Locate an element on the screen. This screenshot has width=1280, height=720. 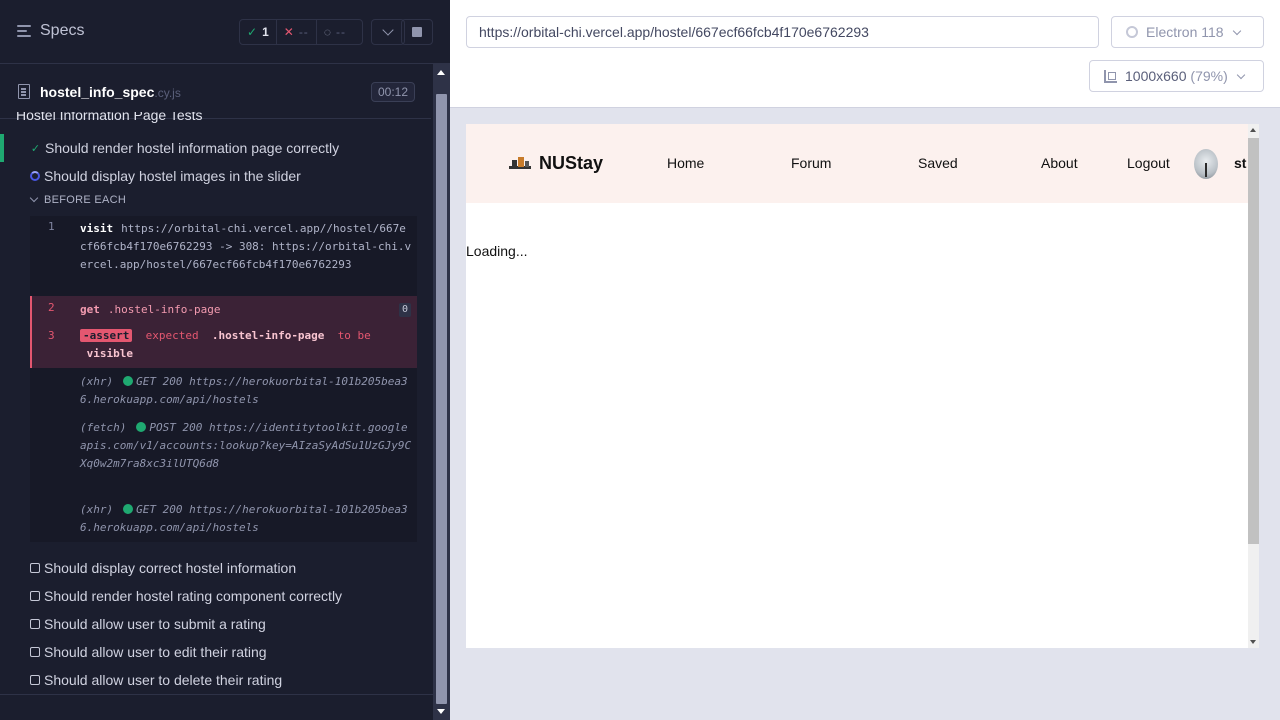
test-stats: ✓ 1 ✕ -- ◌ -- is located at coordinates (301, 32).